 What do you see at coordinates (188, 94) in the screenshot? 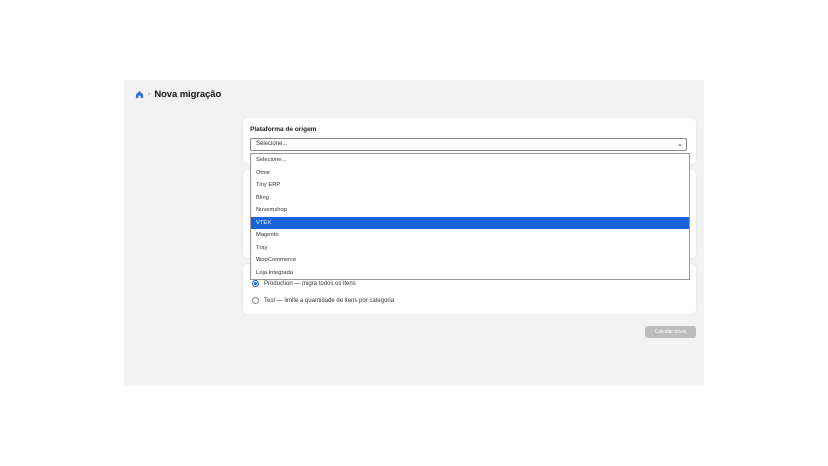
I see `page-title: Nova migração` at bounding box center [188, 94].